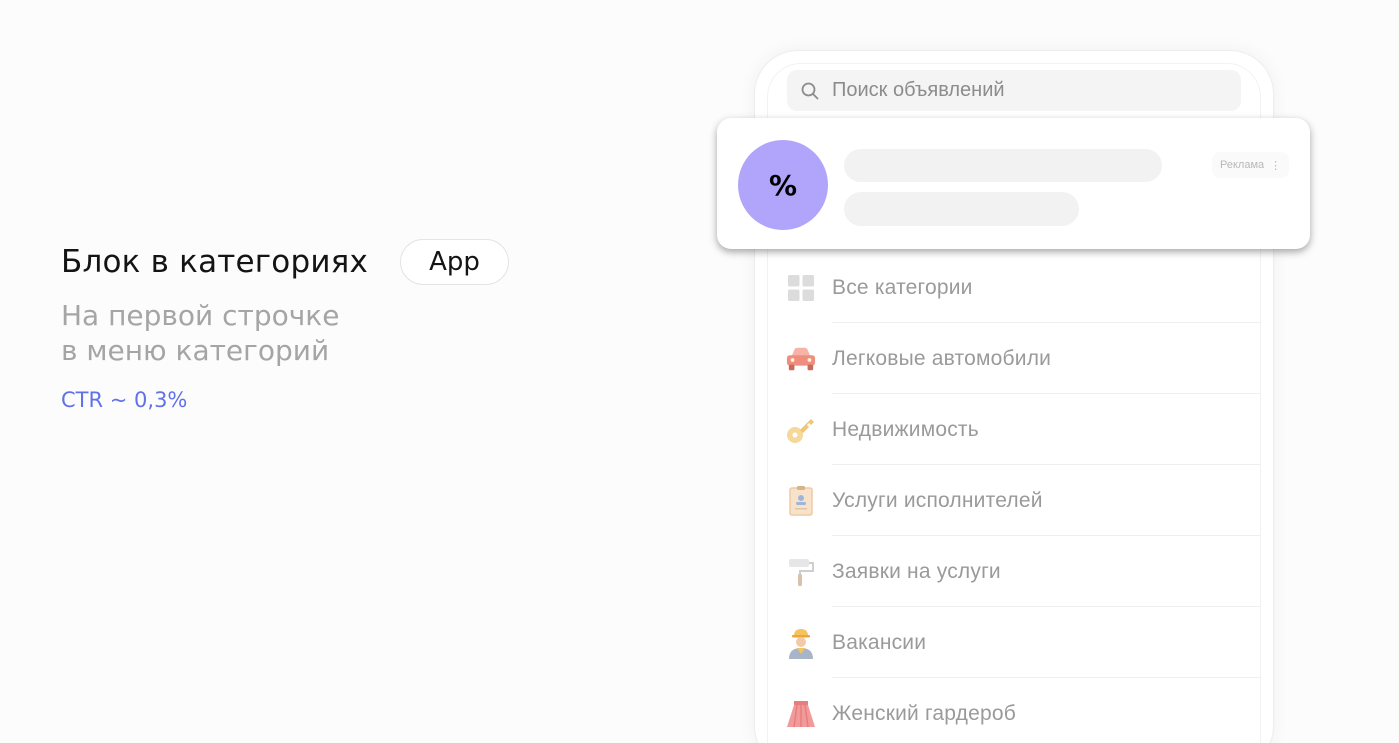  Describe the element at coordinates (1003, 165) in the screenshot. I see `ad-title-placeholder` at that location.